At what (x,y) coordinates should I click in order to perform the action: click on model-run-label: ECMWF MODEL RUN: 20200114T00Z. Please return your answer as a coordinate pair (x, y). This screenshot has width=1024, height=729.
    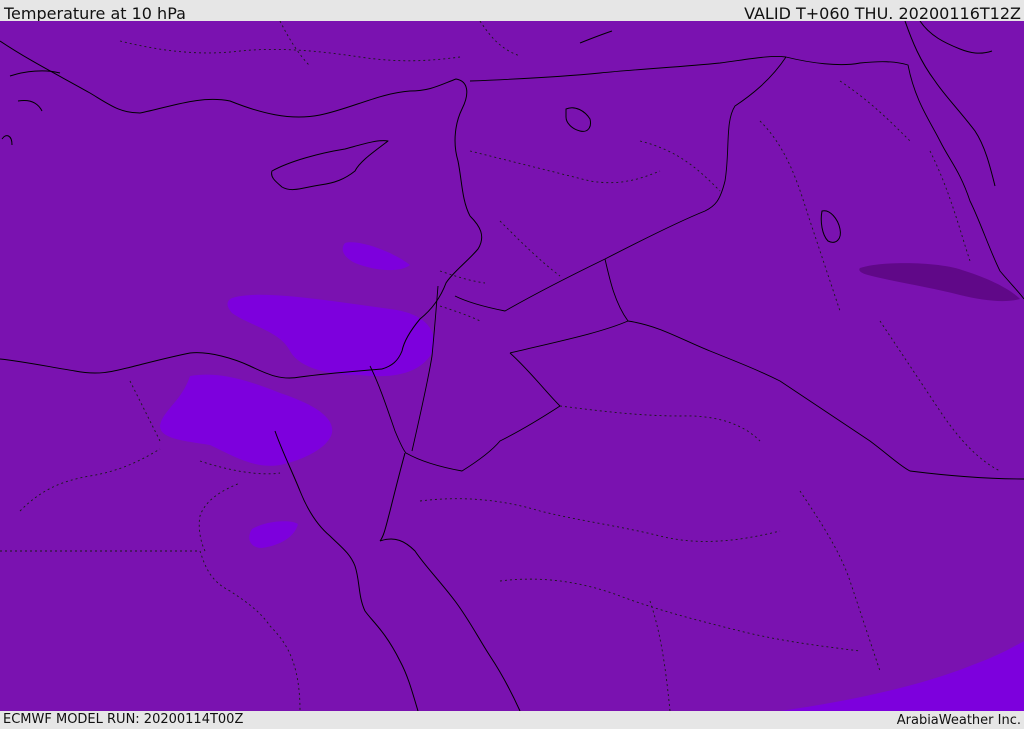
    Looking at the image, I should click on (123, 719).